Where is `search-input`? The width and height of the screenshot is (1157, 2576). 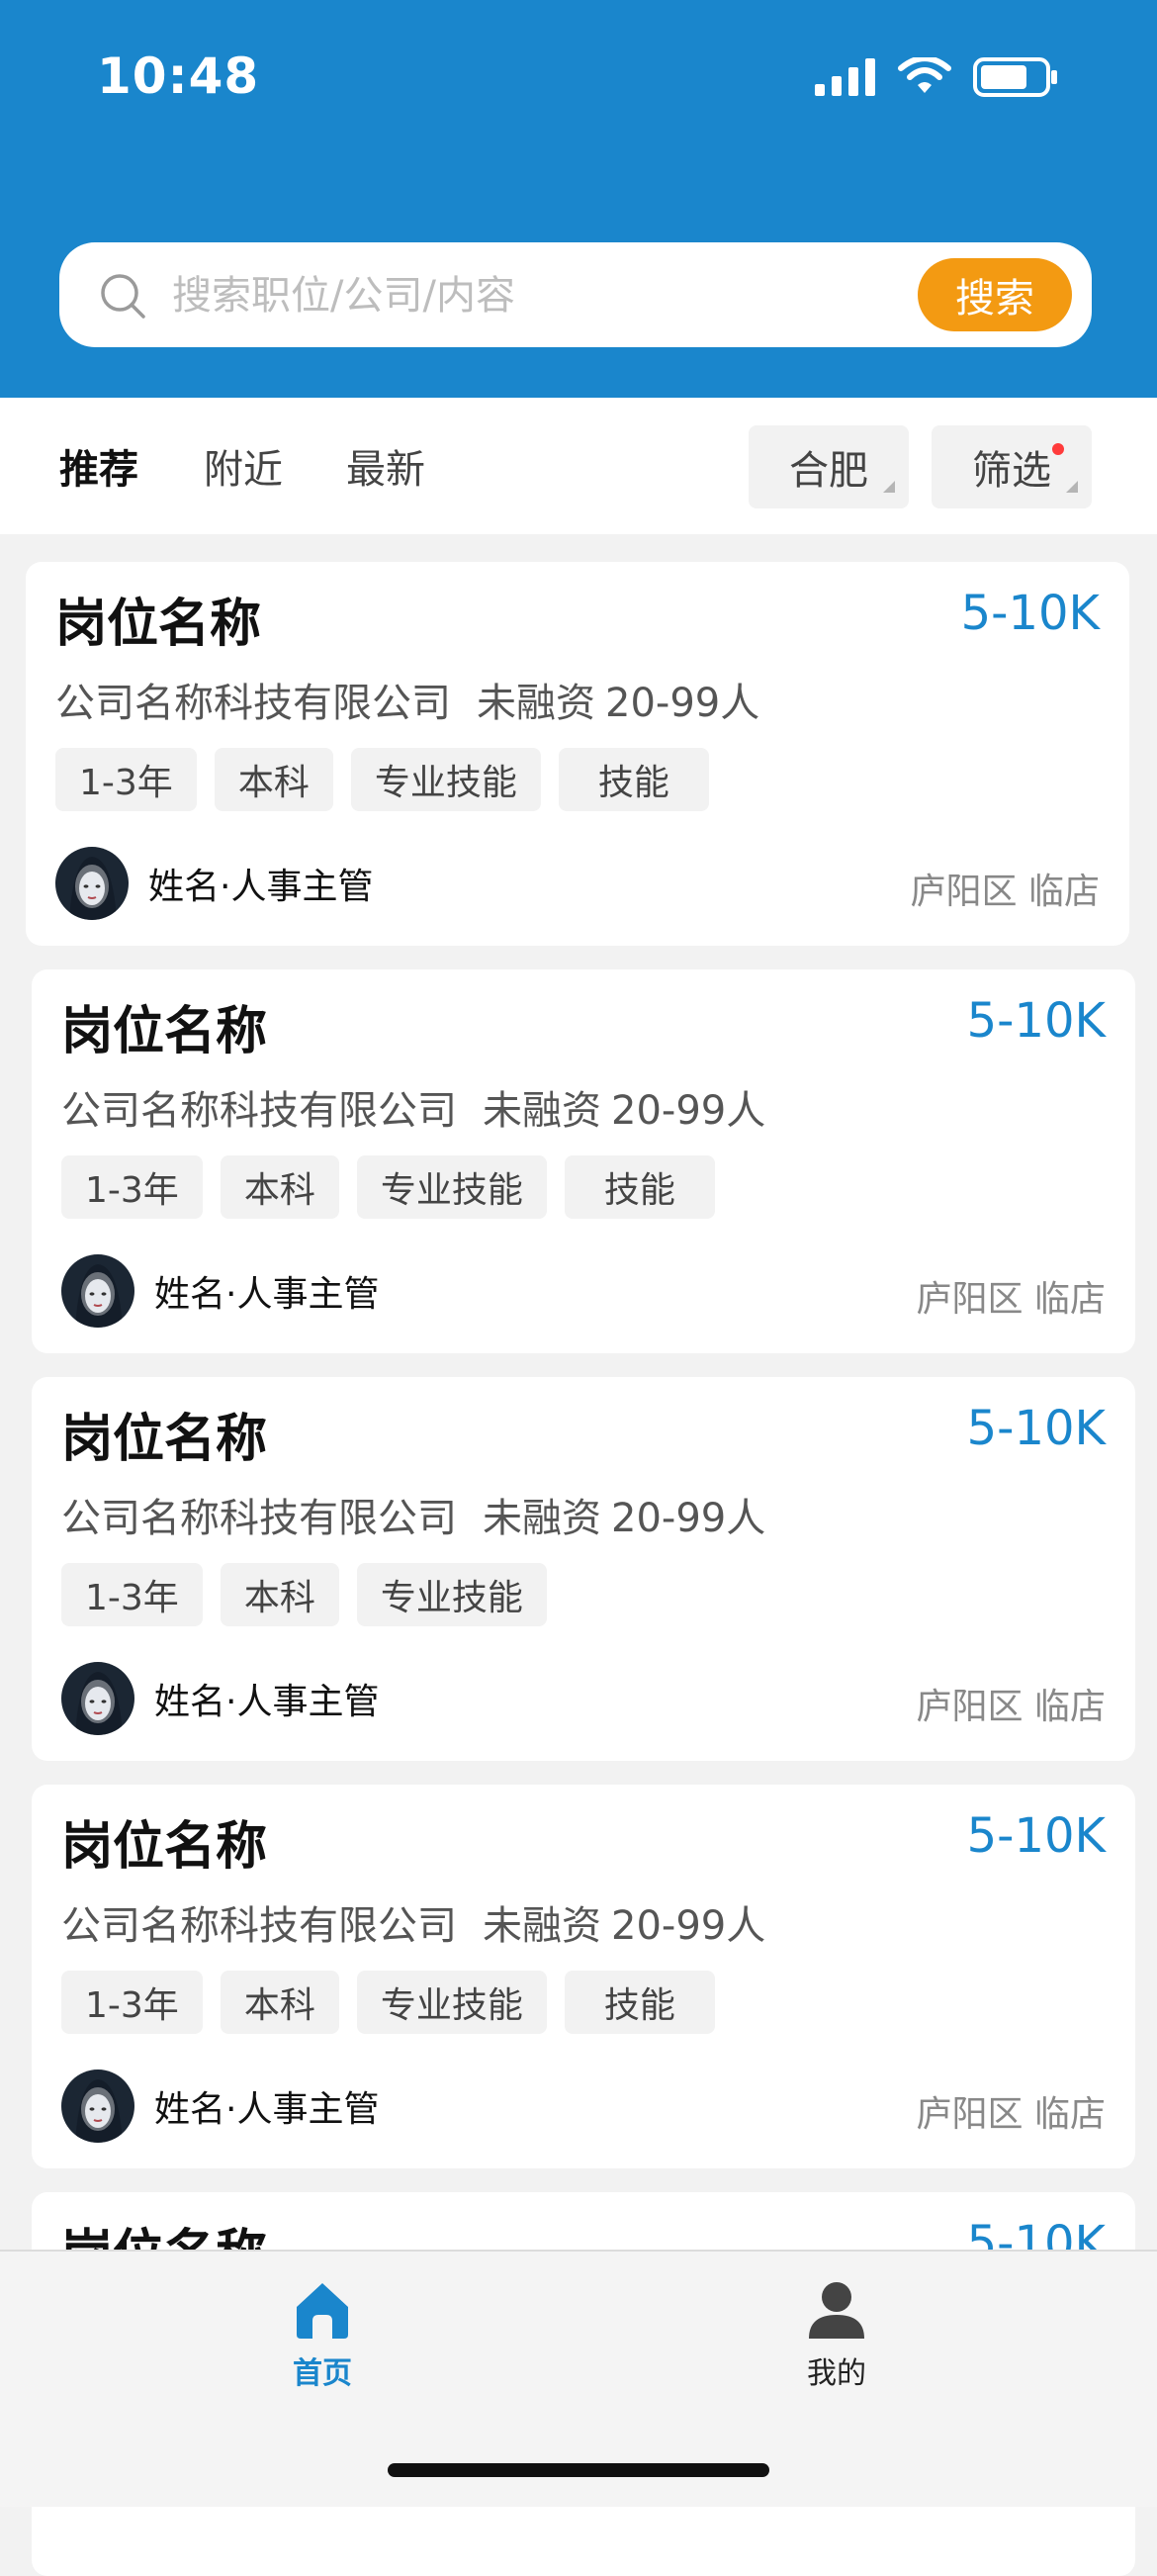
search-input is located at coordinates (558, 295).